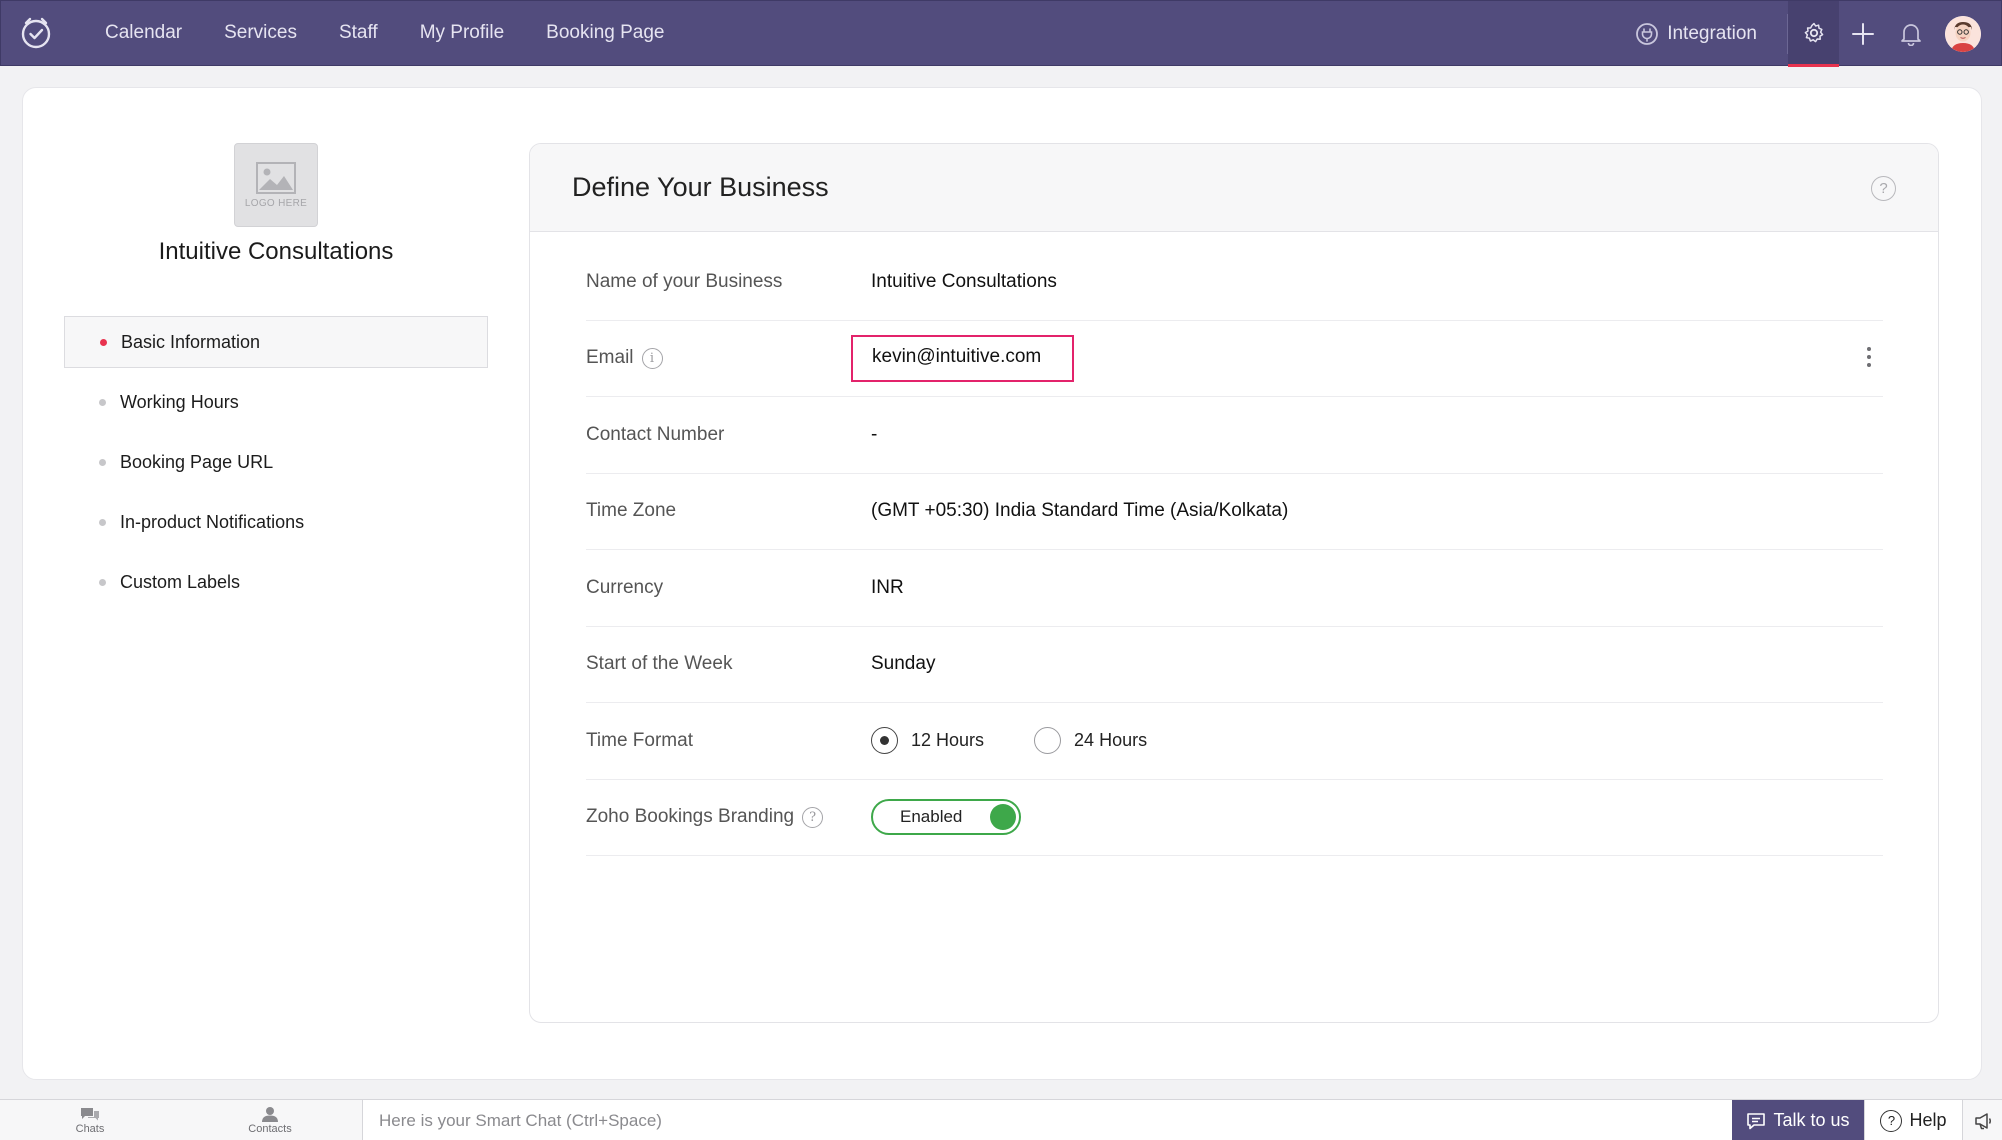  What do you see at coordinates (462, 33) in the screenshot?
I see `nav-my-profile: My Profile` at bounding box center [462, 33].